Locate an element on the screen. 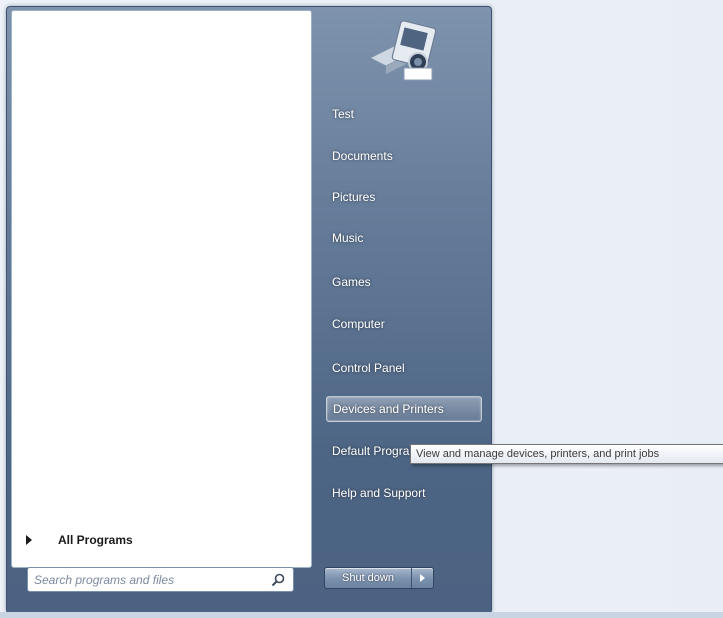  shutdown-button-group: Shut down is located at coordinates (379, 578).